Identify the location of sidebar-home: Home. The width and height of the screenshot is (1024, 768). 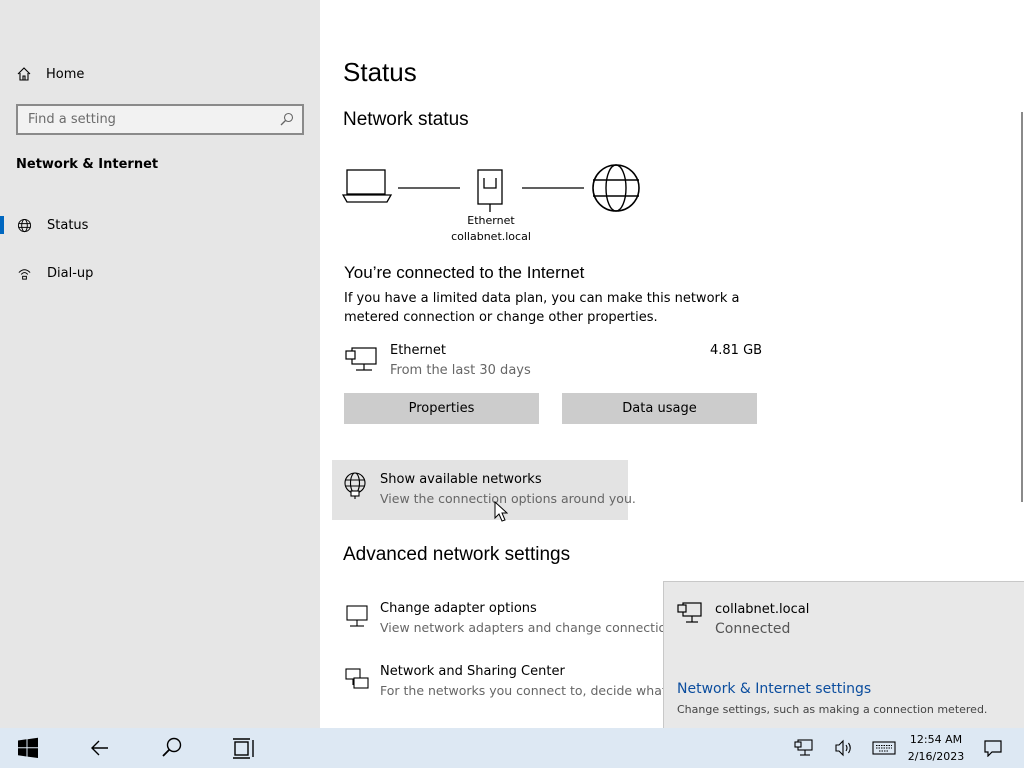
(50, 74).